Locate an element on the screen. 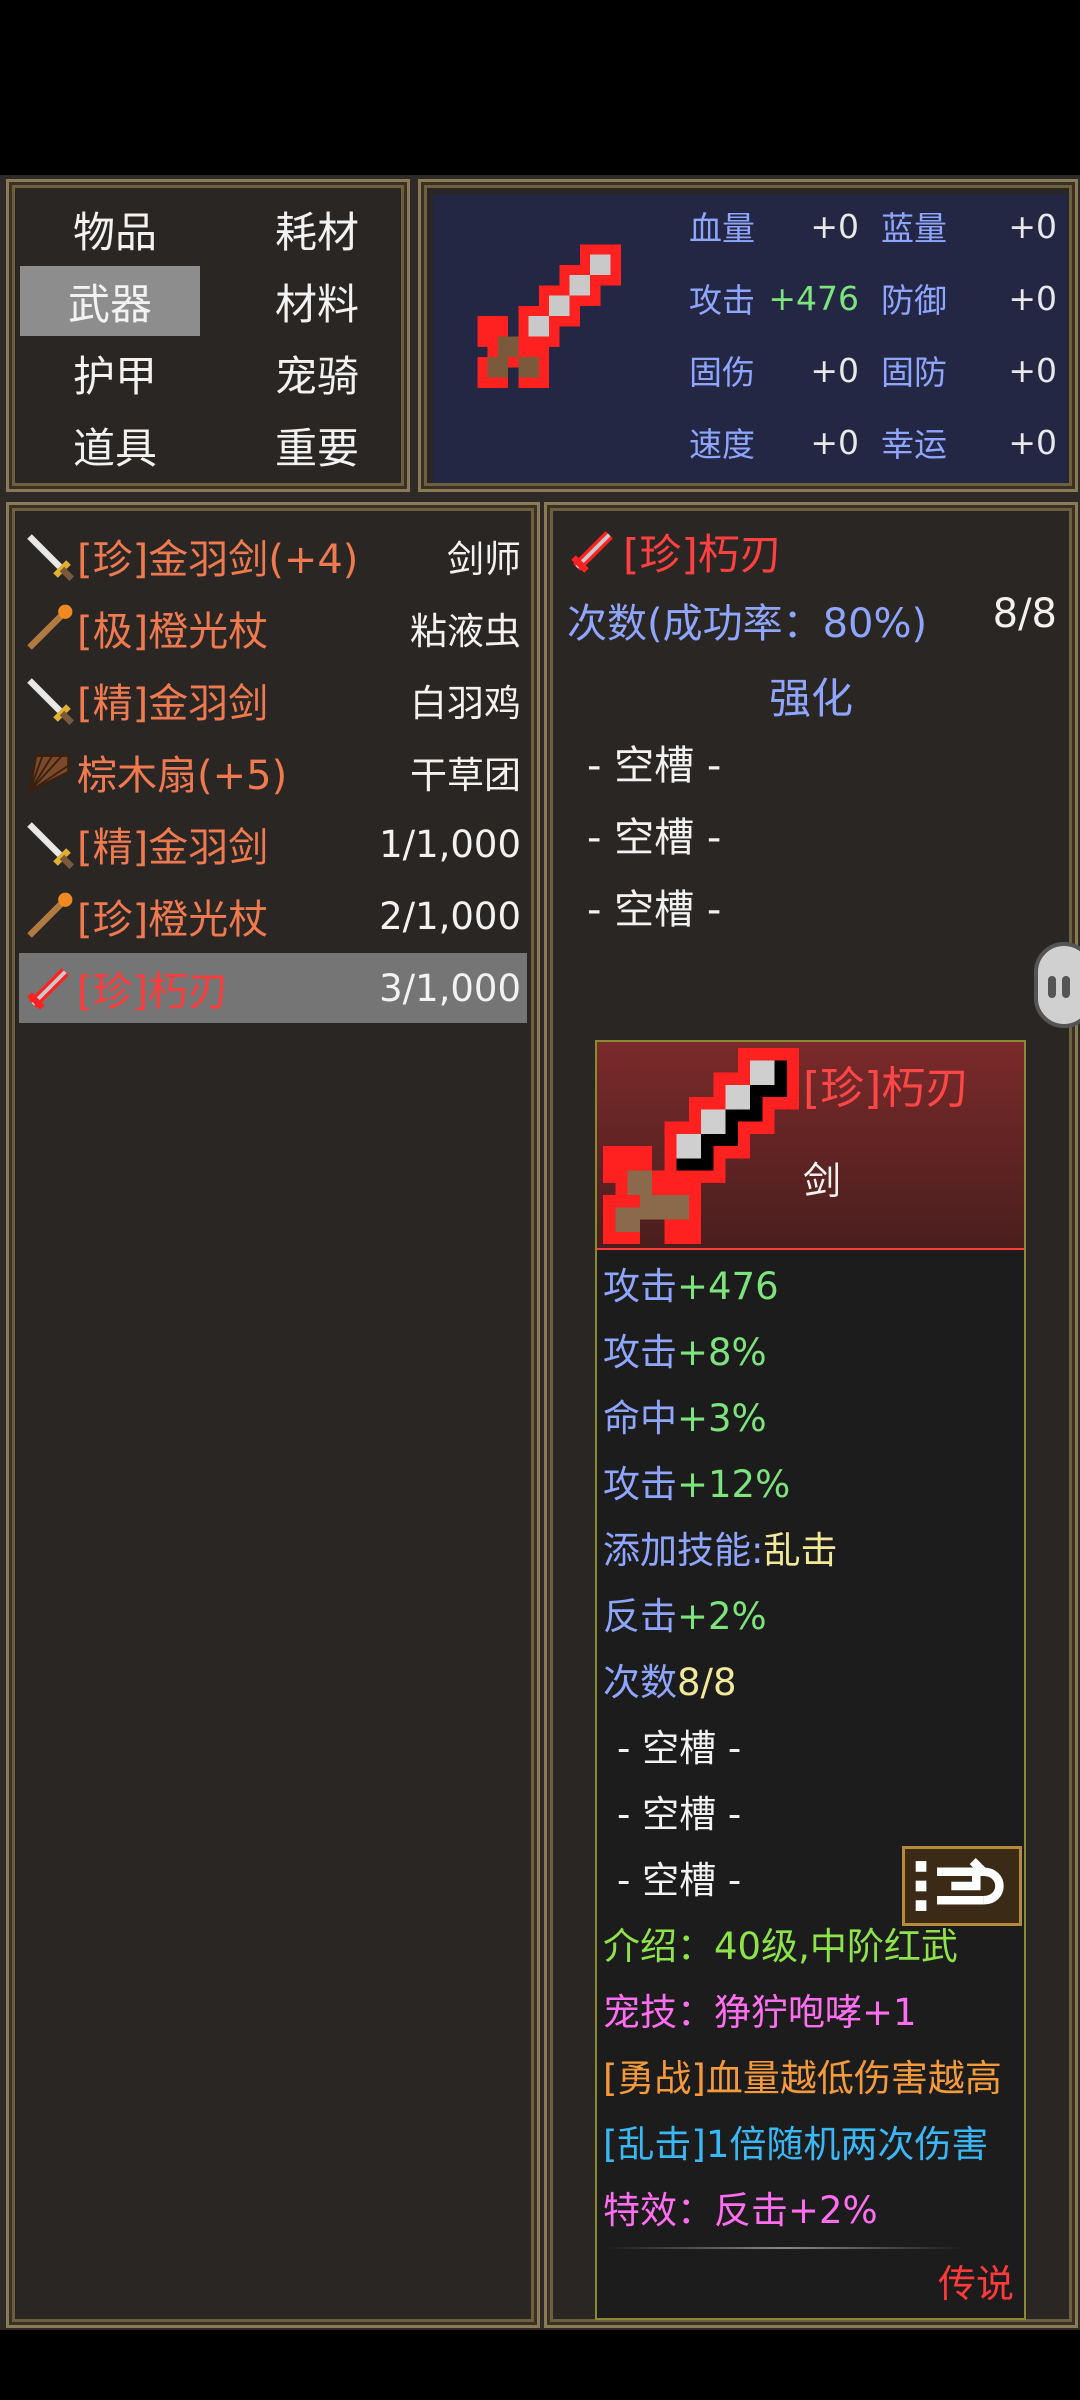 This screenshot has width=1080, height=2400. tooltip-item-name: [珍]朽刃 is located at coordinates (886, 1088).